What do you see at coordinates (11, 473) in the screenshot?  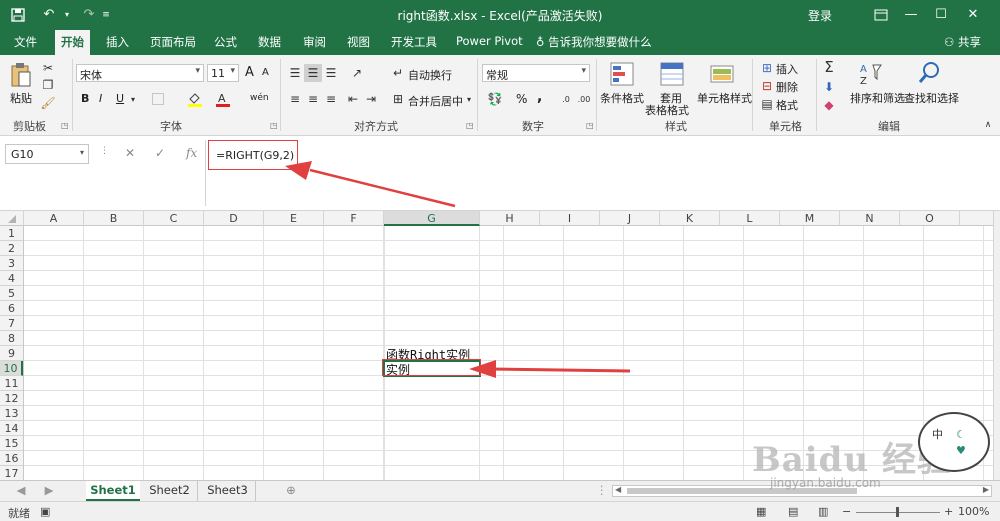 I see `row-header: 17` at bounding box center [11, 473].